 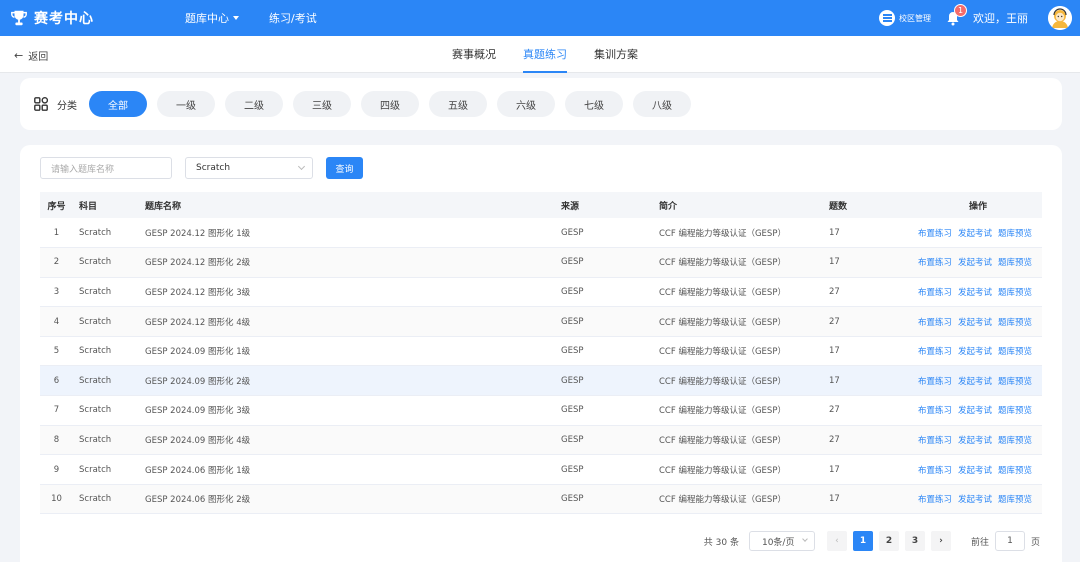 I want to click on subject-select: Scratch, so click(x=249, y=168).